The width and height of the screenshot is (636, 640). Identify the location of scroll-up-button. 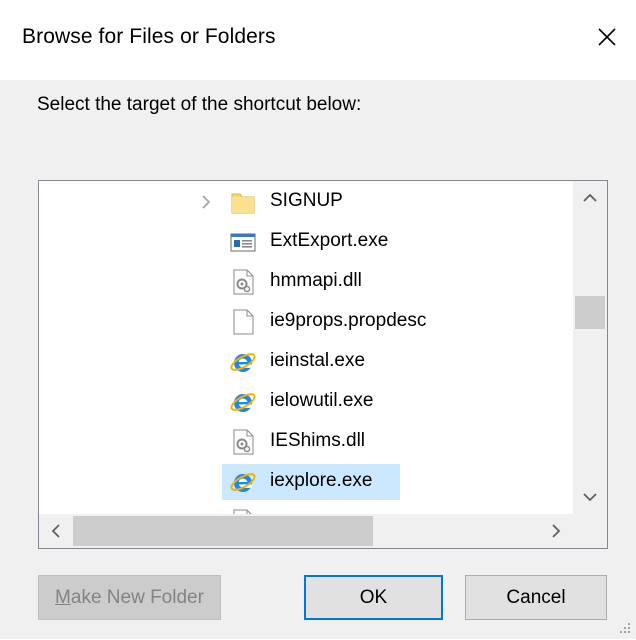
(590, 198).